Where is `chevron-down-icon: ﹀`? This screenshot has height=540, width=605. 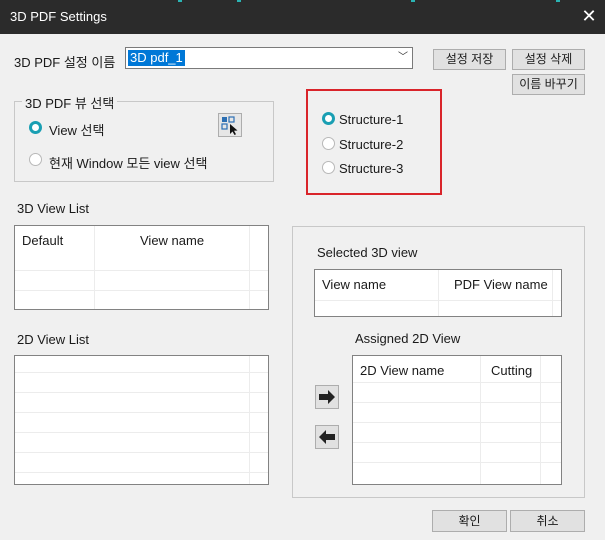
chevron-down-icon: ﹀ is located at coordinates (403, 58).